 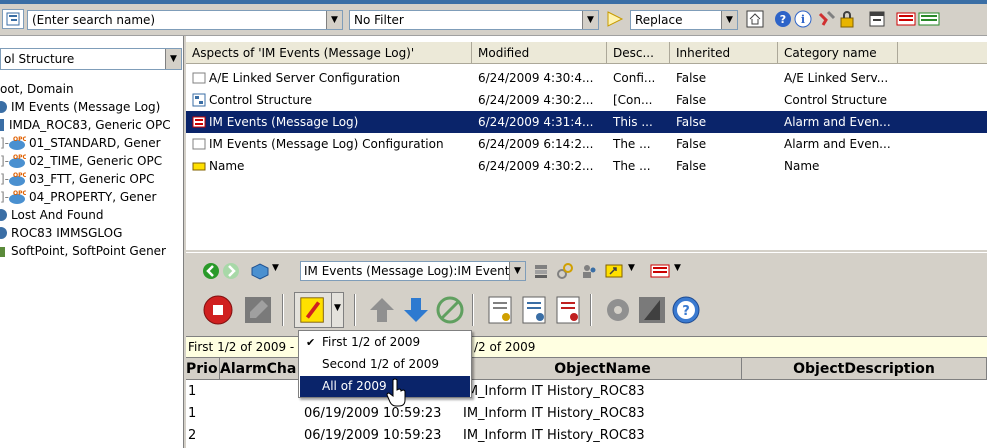 I want to click on down-arrow-icon, so click(x=416, y=310).